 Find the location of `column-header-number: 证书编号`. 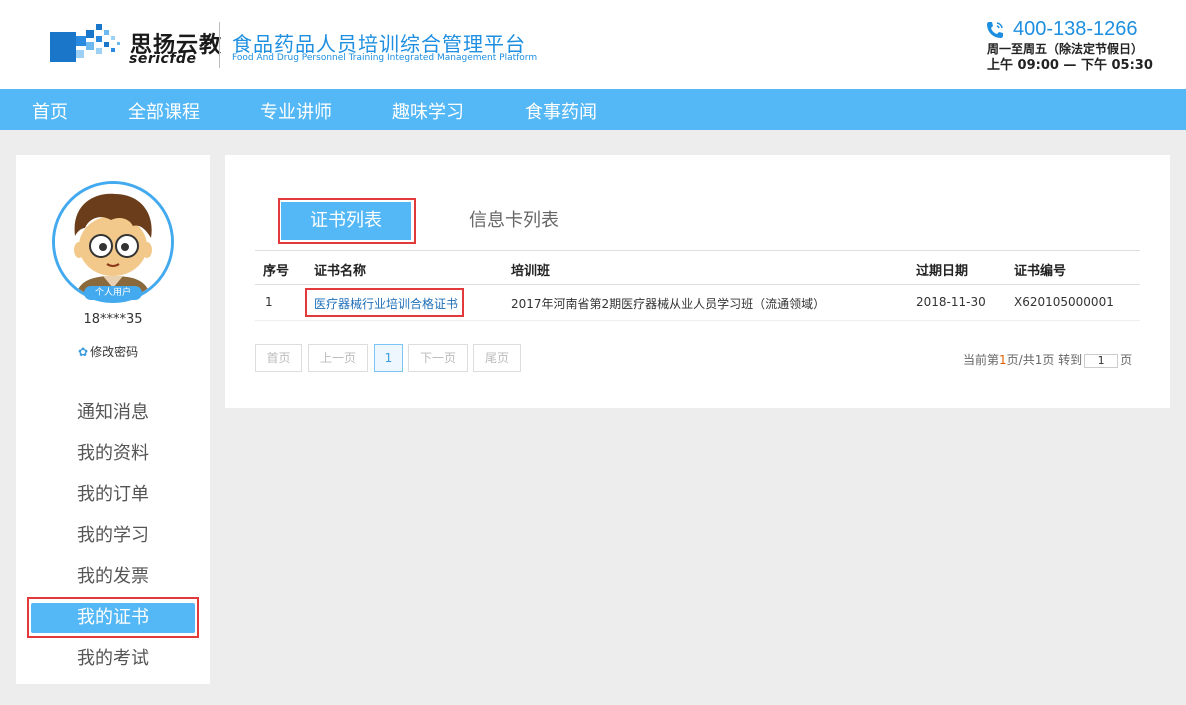

column-header-number: 证书编号 is located at coordinates (1040, 271).